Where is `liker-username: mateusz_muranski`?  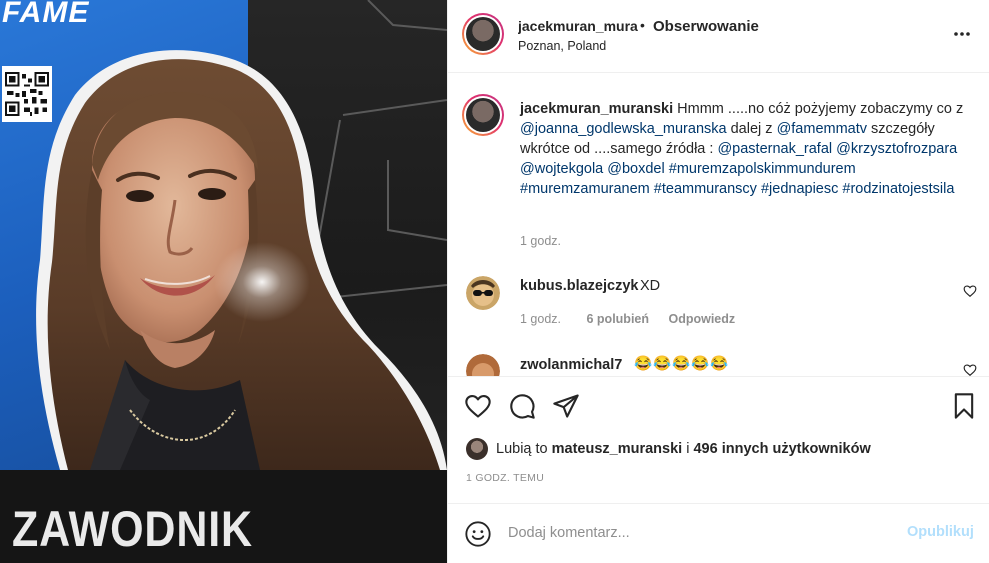 liker-username: mateusz_muranski is located at coordinates (617, 449).